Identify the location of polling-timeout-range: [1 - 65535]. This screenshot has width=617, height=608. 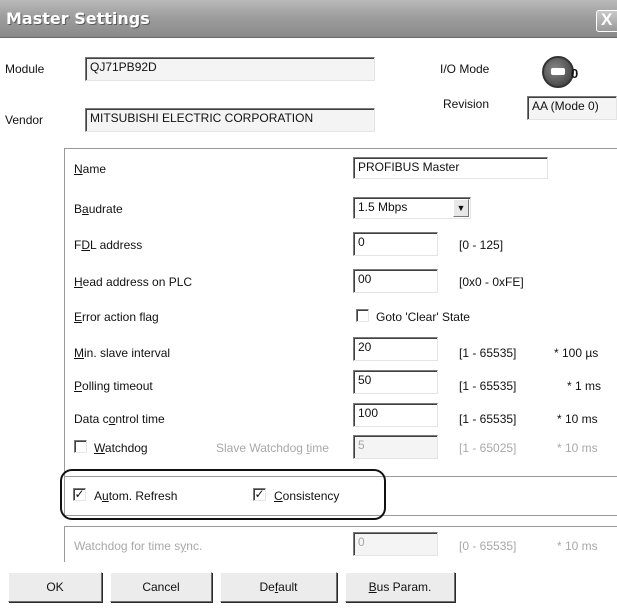
(488, 386).